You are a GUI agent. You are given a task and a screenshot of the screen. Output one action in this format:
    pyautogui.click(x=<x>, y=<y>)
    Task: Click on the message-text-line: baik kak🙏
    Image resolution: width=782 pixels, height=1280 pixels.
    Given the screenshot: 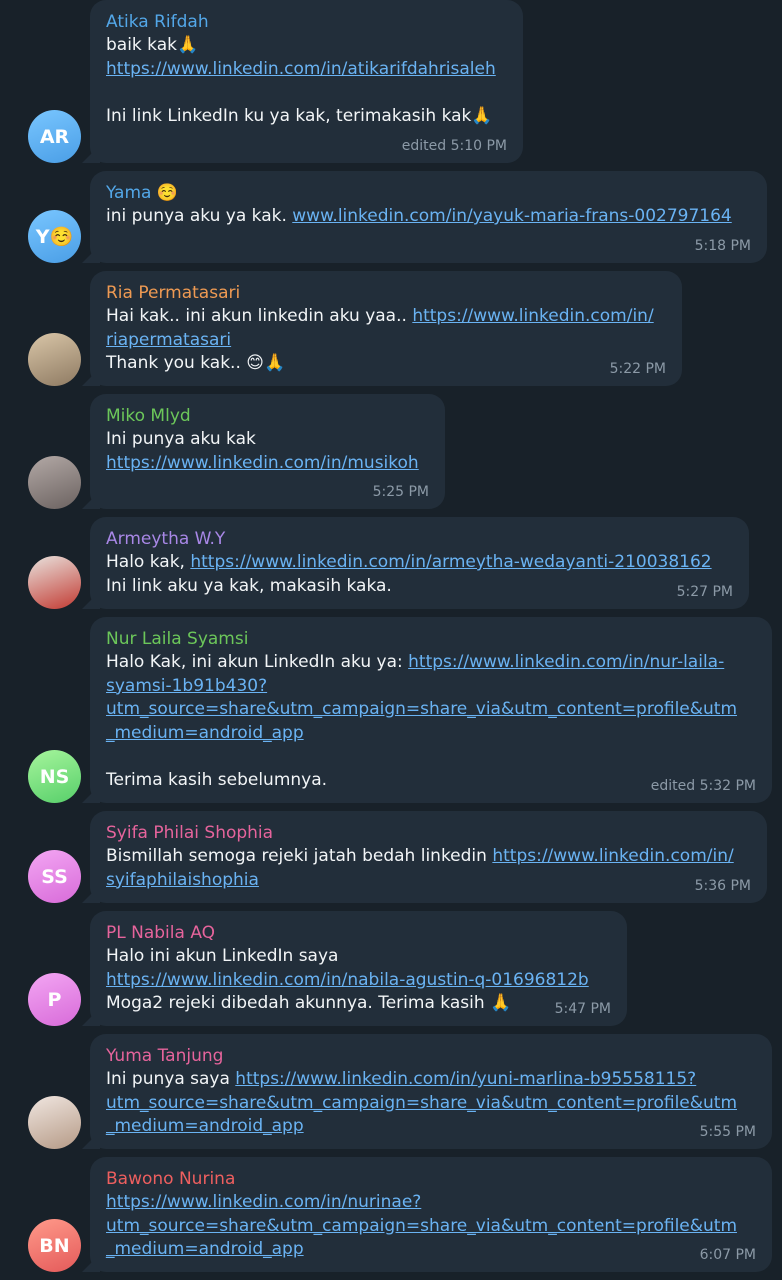 What is the action you would take?
    pyautogui.click(x=307, y=46)
    